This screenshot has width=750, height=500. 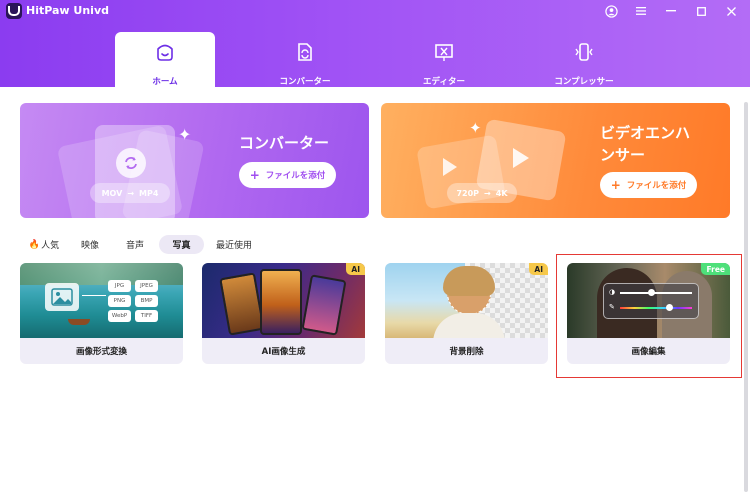 What do you see at coordinates (584, 54) in the screenshot?
I see `compress-icon` at bounding box center [584, 54].